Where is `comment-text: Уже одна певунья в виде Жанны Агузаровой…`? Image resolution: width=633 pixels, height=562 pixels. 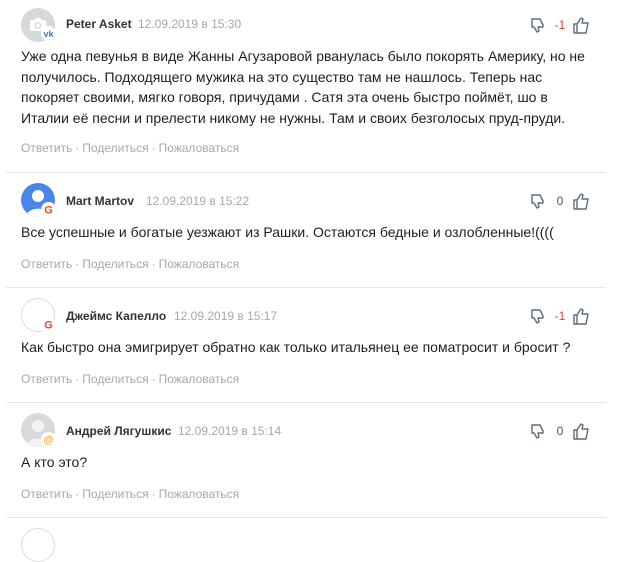
comment-text: Уже одна певунья в виде Жанны Агузаровой… is located at coordinates (303, 87).